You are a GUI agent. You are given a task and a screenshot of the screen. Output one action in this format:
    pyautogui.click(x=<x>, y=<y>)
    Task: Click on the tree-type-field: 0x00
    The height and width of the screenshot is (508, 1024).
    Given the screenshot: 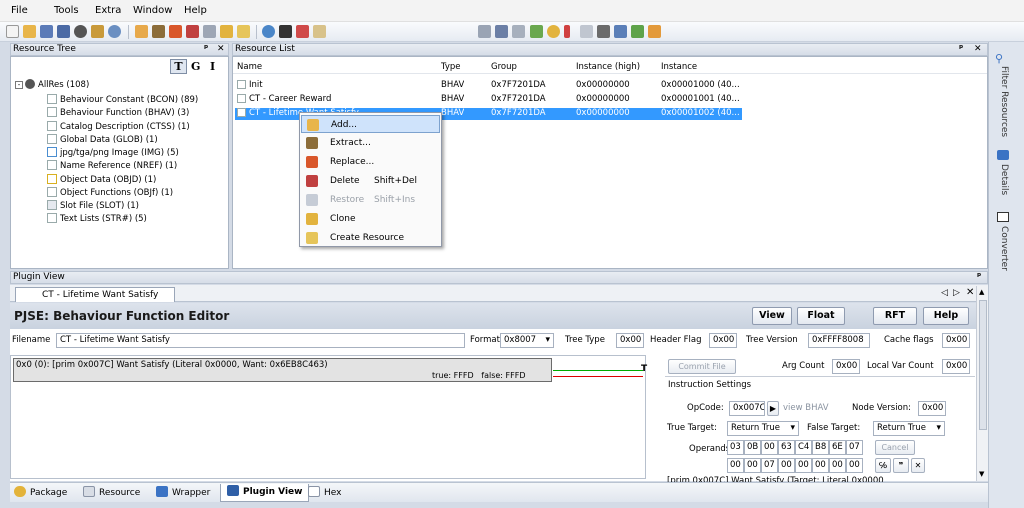 What is the action you would take?
    pyautogui.click(x=630, y=340)
    